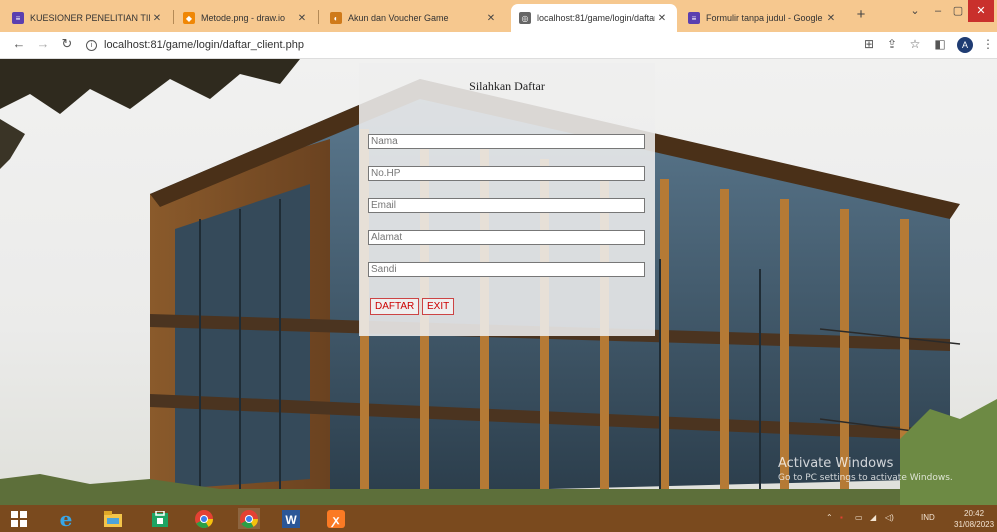 The width and height of the screenshot is (997, 532). Describe the element at coordinates (965, 45) in the screenshot. I see `profile-avatar: A` at that location.